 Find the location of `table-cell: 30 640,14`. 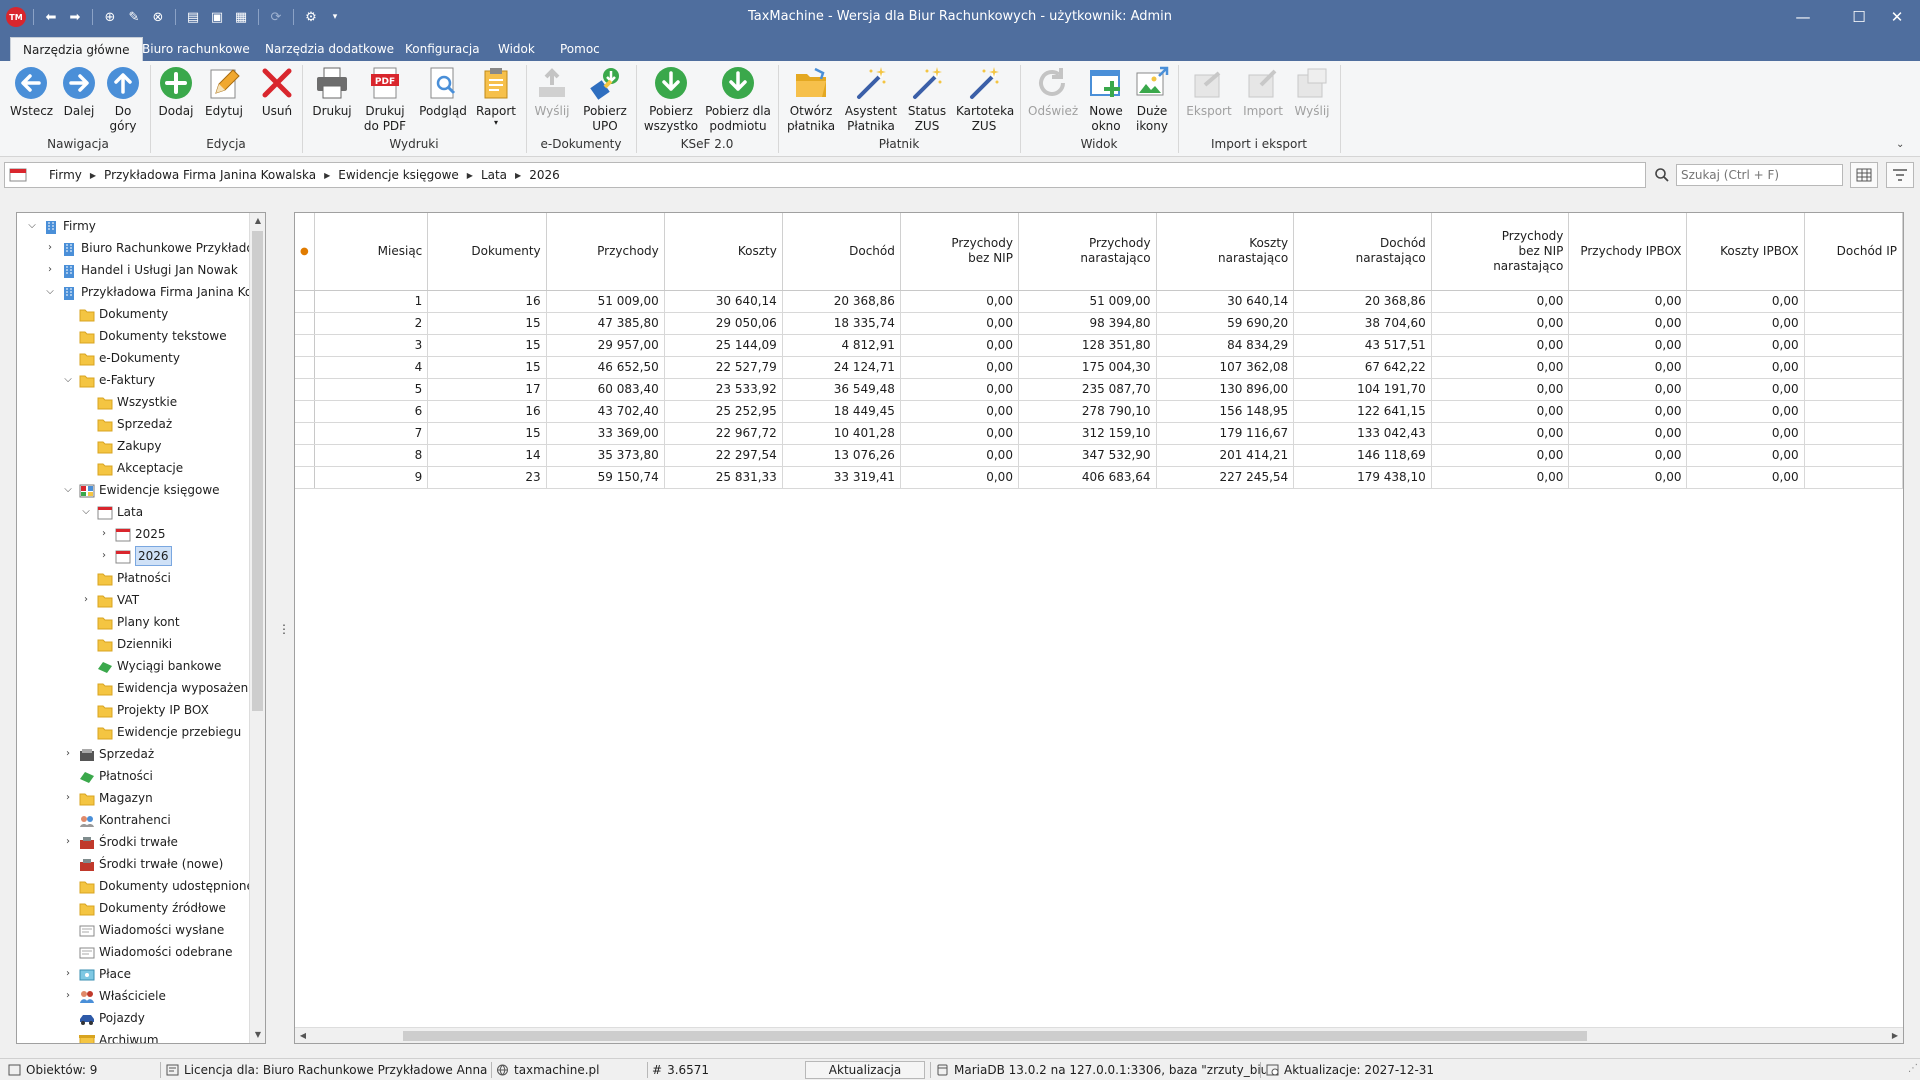

table-cell: 30 640,14 is located at coordinates (1225, 301).